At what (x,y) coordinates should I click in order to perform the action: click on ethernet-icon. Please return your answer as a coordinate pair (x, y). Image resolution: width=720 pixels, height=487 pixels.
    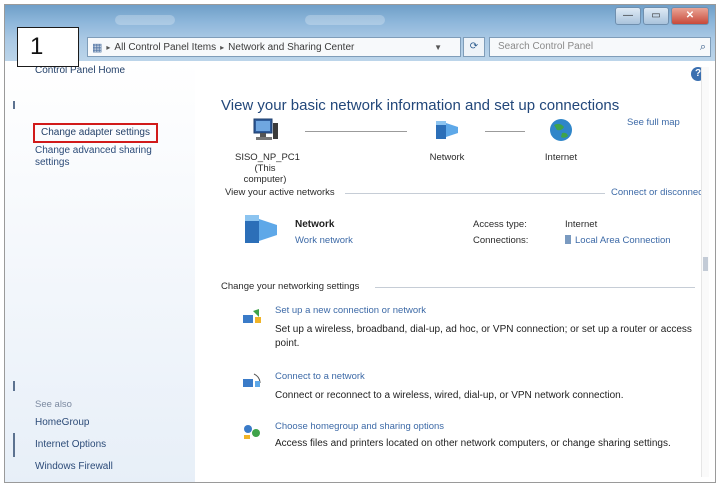
    Looking at the image, I should click on (568, 239).